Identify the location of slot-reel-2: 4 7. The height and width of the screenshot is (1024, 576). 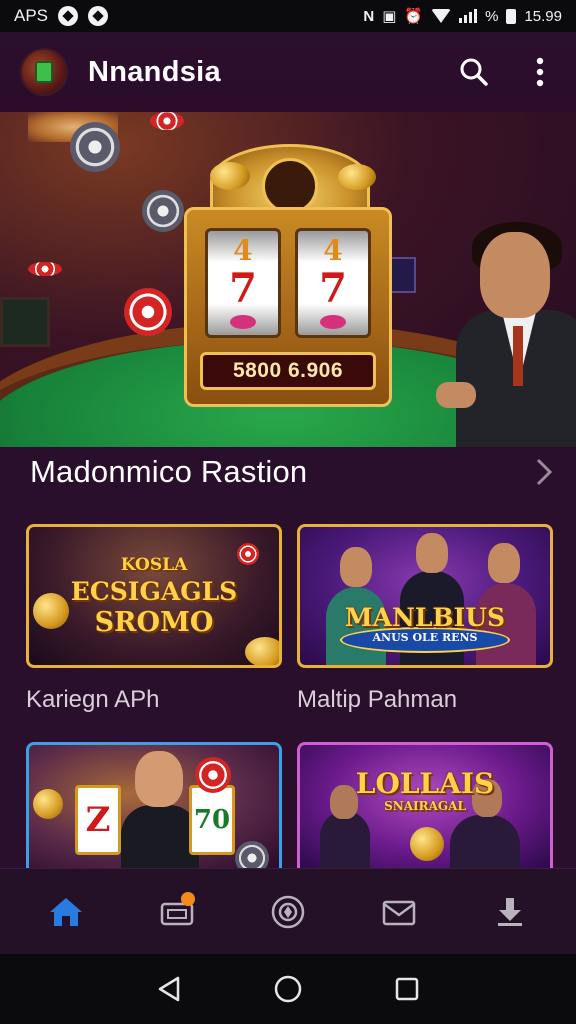
(333, 283).